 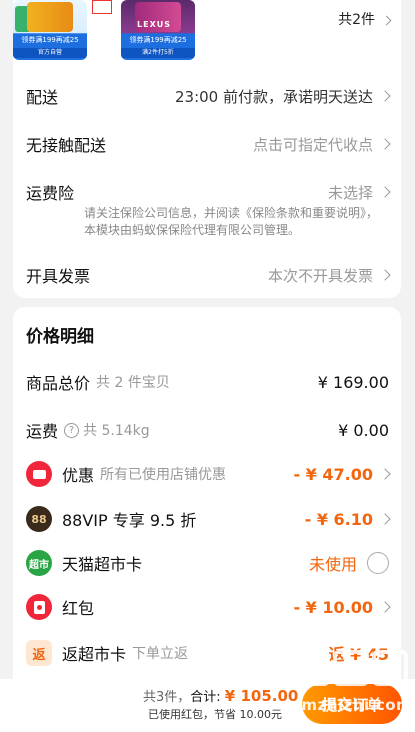 I want to click on shipping-fee-row: 运费? 共 5.14kg ¥ 0.00, so click(x=207, y=430).